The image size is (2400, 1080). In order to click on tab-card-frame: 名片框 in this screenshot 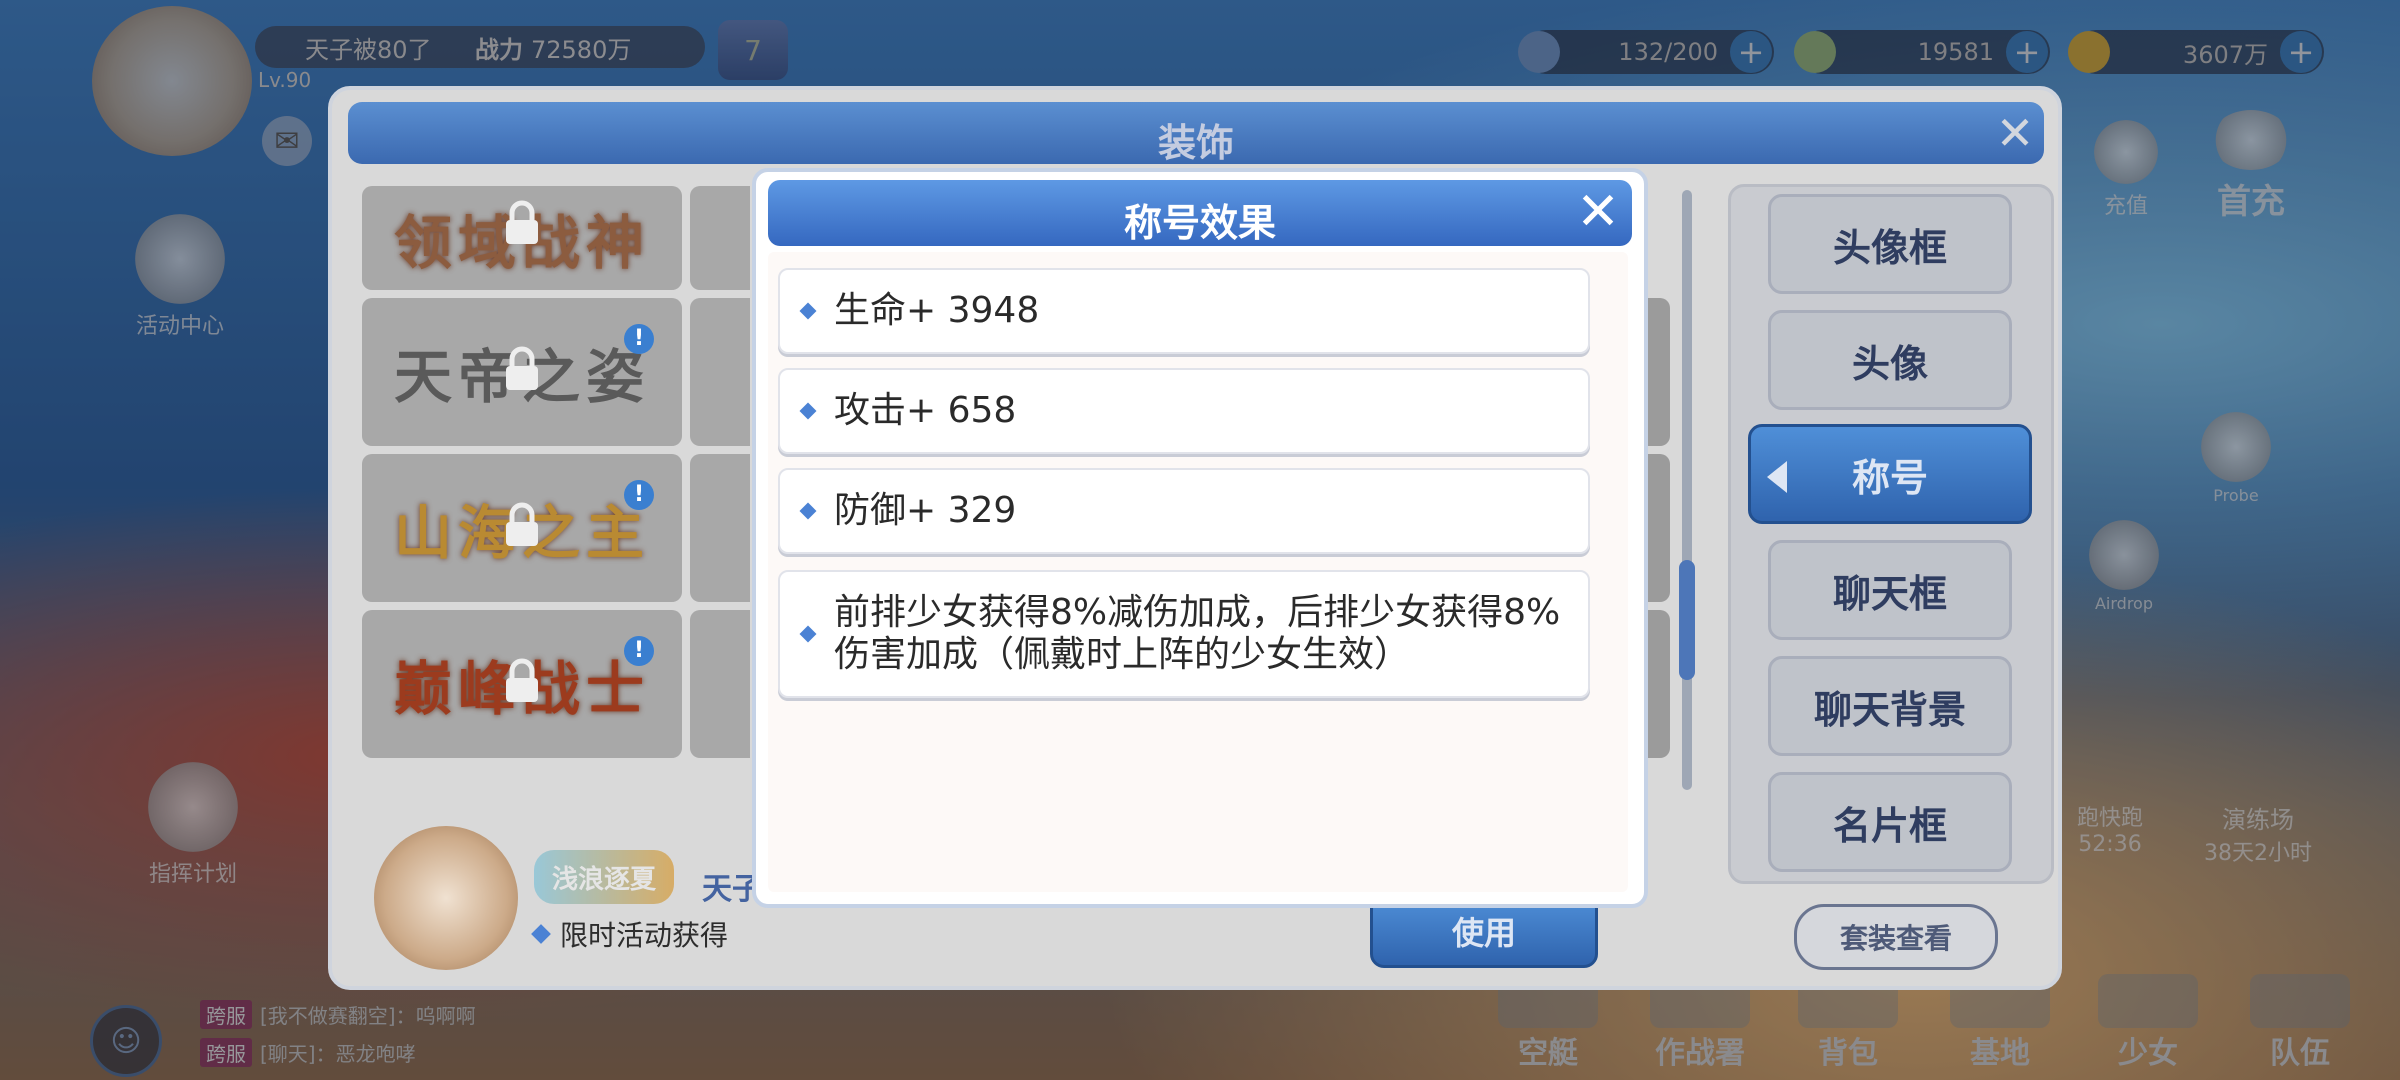, I will do `click(1890, 822)`.